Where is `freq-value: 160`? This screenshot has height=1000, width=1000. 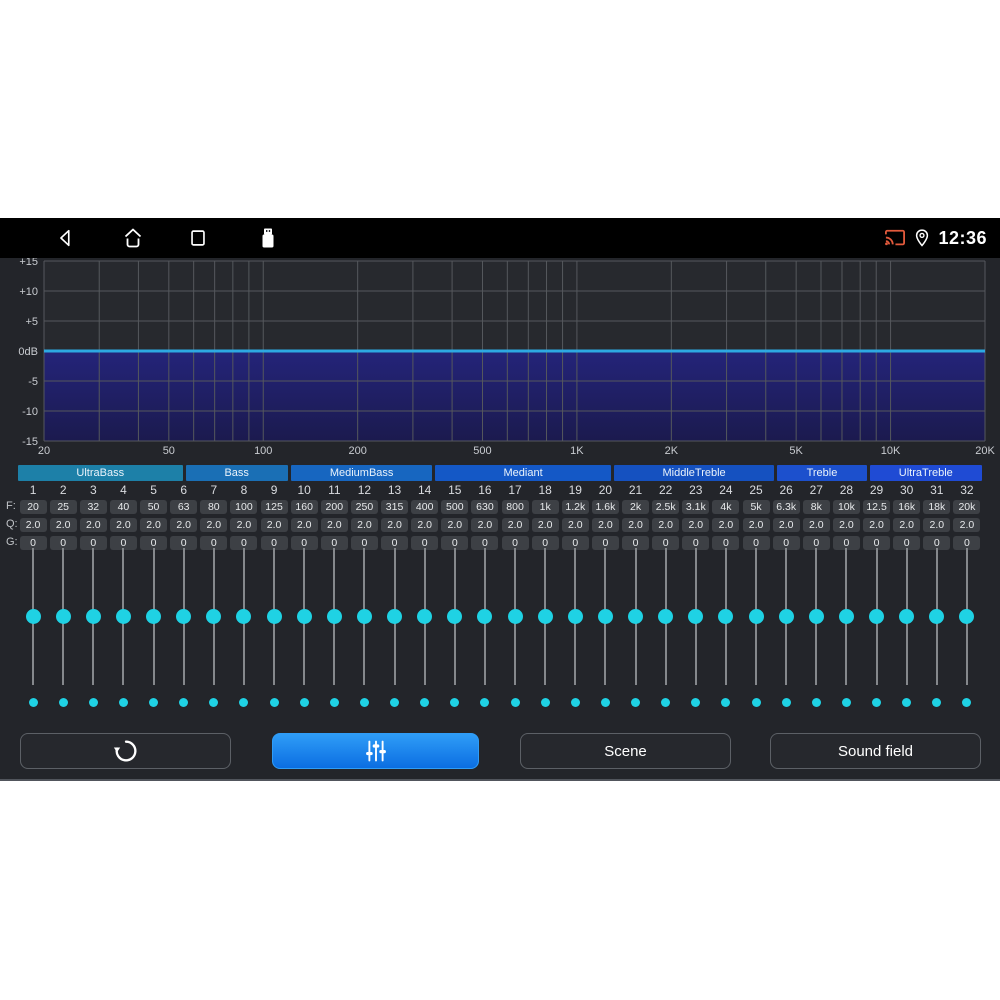
freq-value: 160 is located at coordinates (304, 506).